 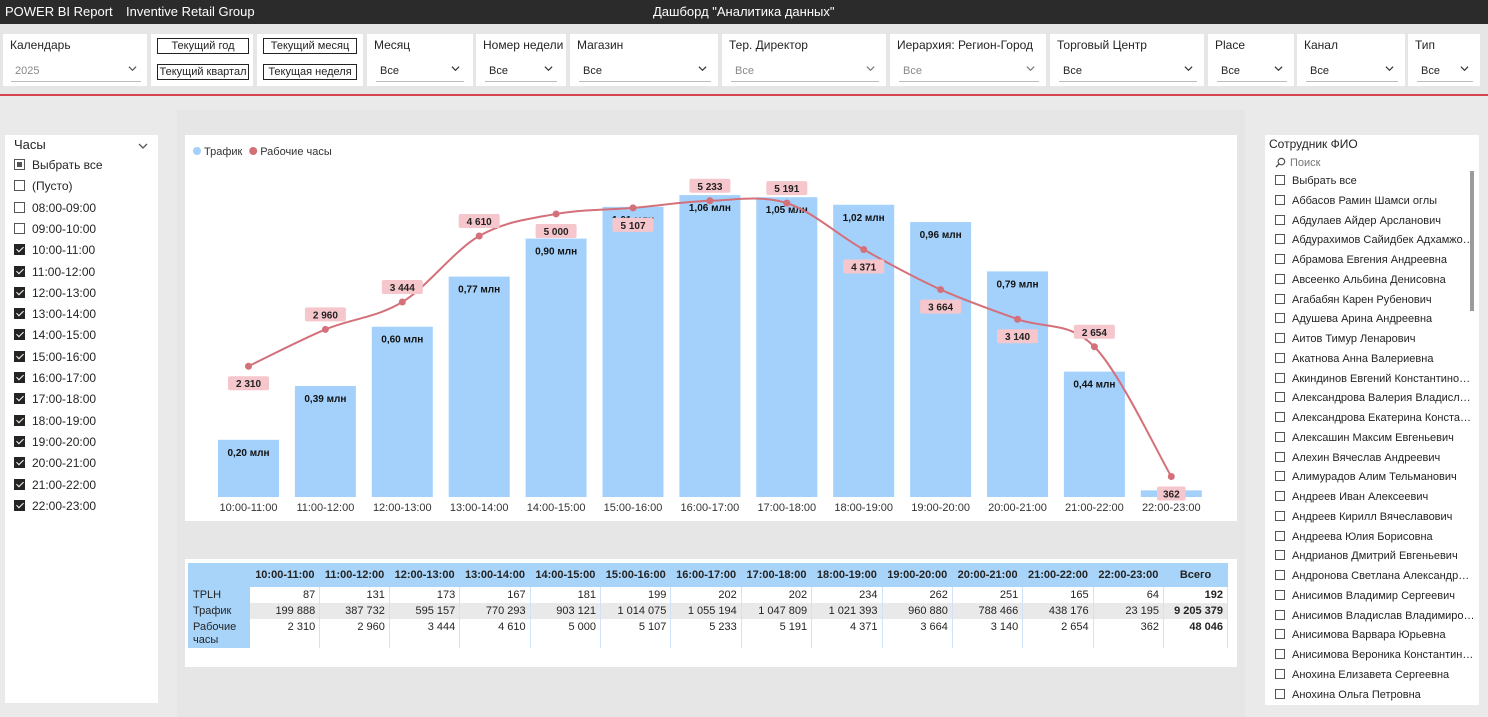 I want to click on employee-item: Адушева Арина Андреевна, so click(x=1375, y=319).